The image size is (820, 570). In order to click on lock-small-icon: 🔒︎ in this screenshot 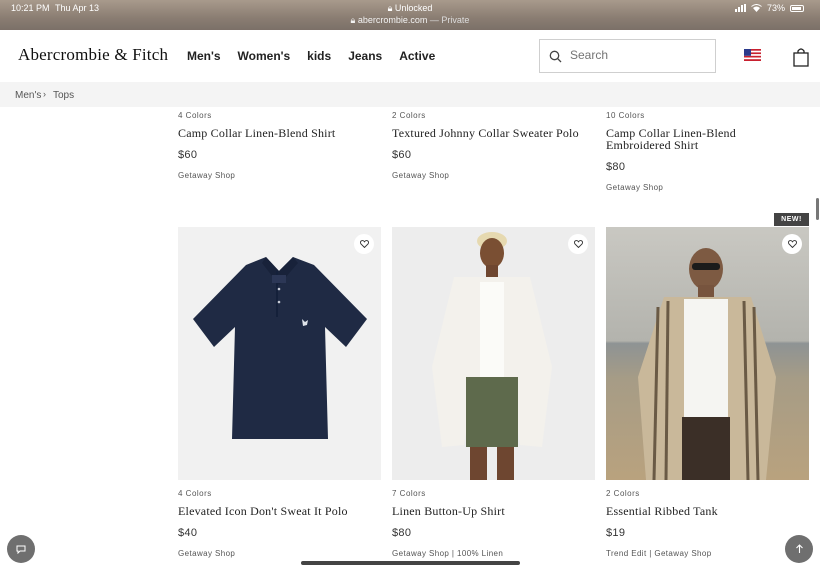, I will do `click(353, 20)`.